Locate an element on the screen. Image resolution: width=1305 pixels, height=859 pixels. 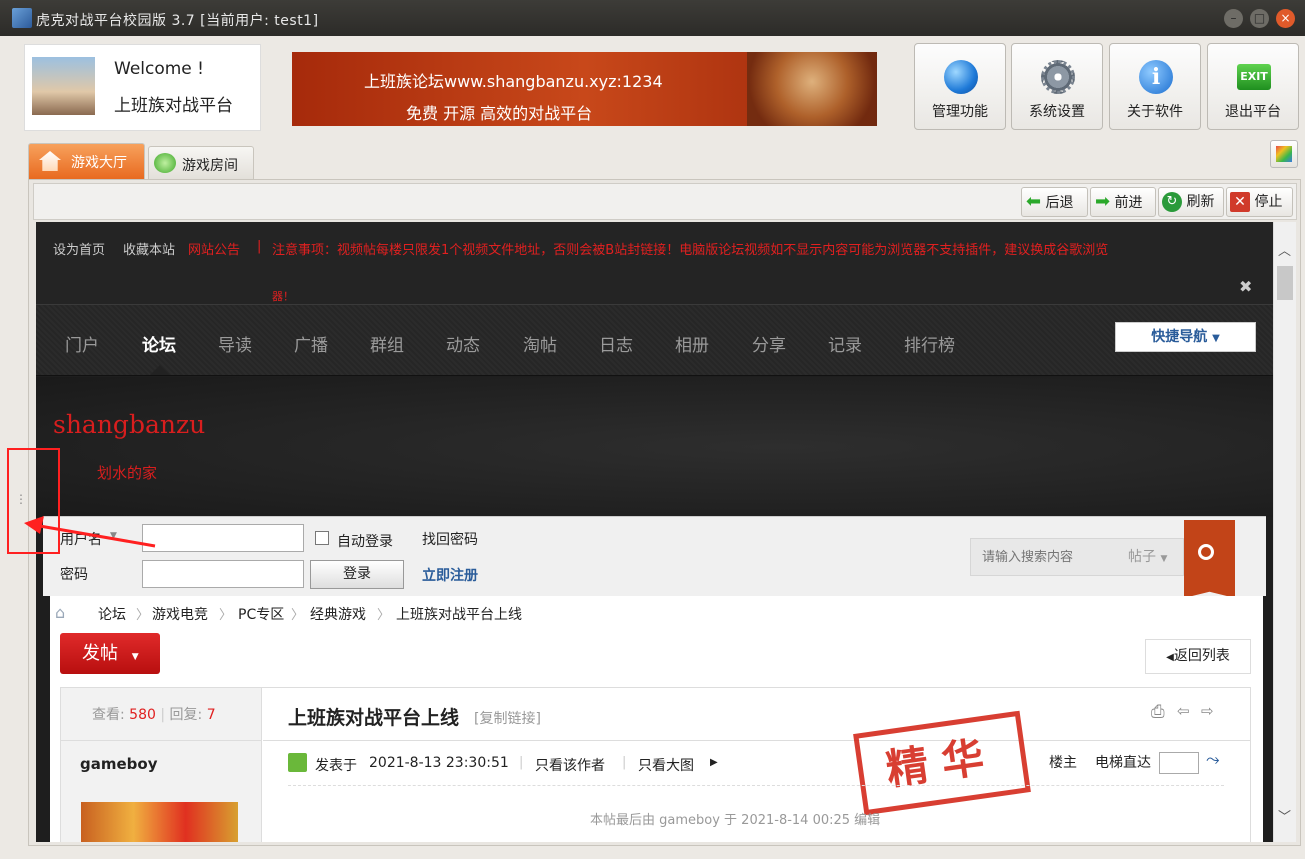
posted-time: 2021-8-13 23:30:51 is located at coordinates (439, 763).